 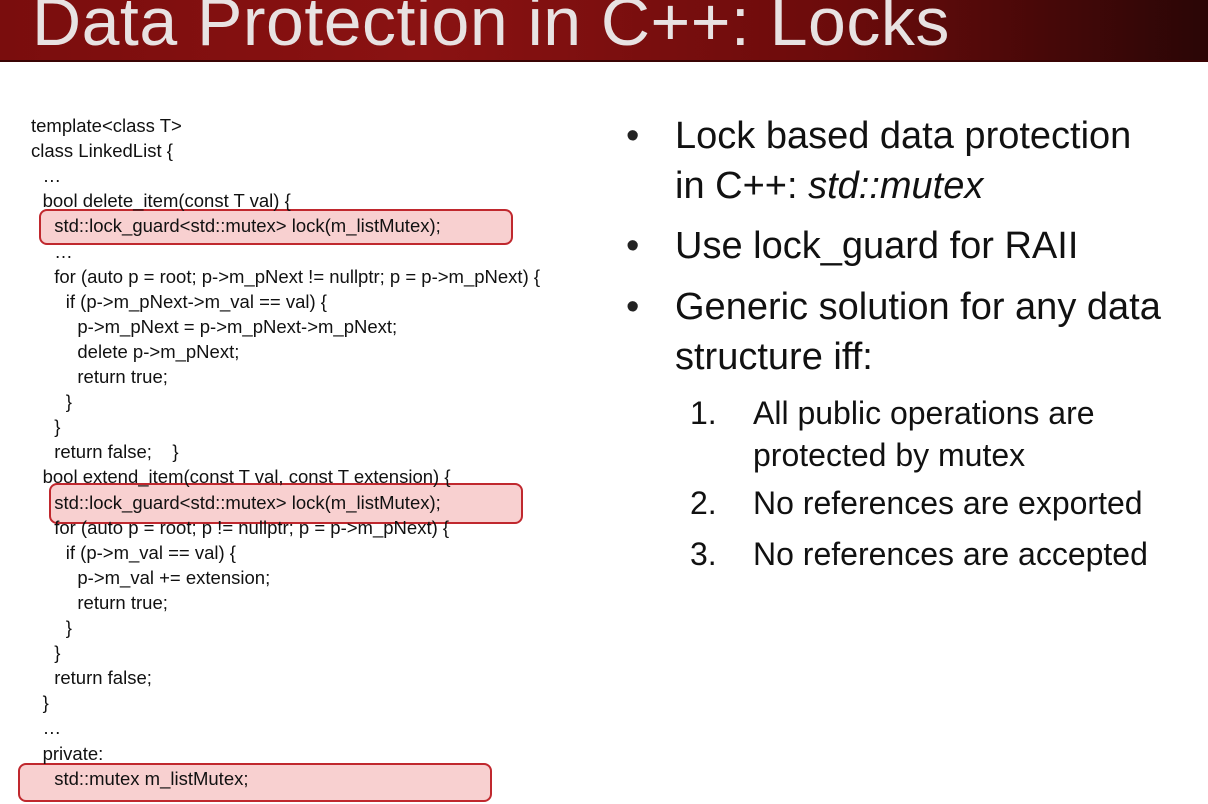 What do you see at coordinates (174, 577) in the screenshot?
I see `code-line: p->m_val += extension;` at bounding box center [174, 577].